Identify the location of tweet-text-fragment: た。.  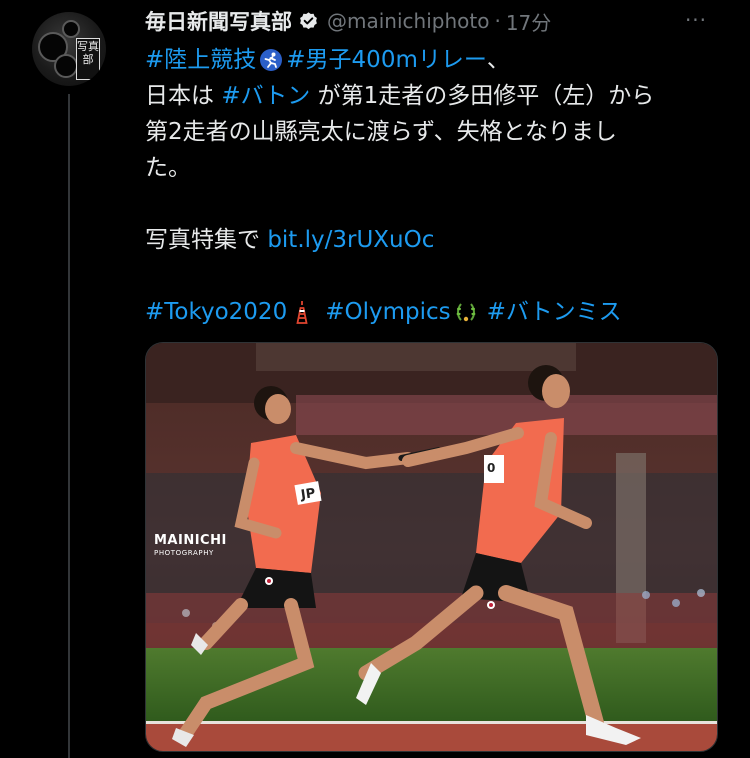
(168, 168).